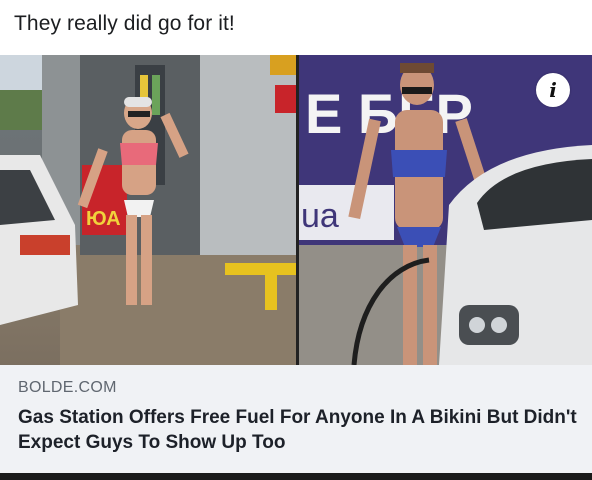 The height and width of the screenshot is (480, 592). What do you see at coordinates (320, 216) in the screenshot?
I see `store-sign-side-text: ua` at bounding box center [320, 216].